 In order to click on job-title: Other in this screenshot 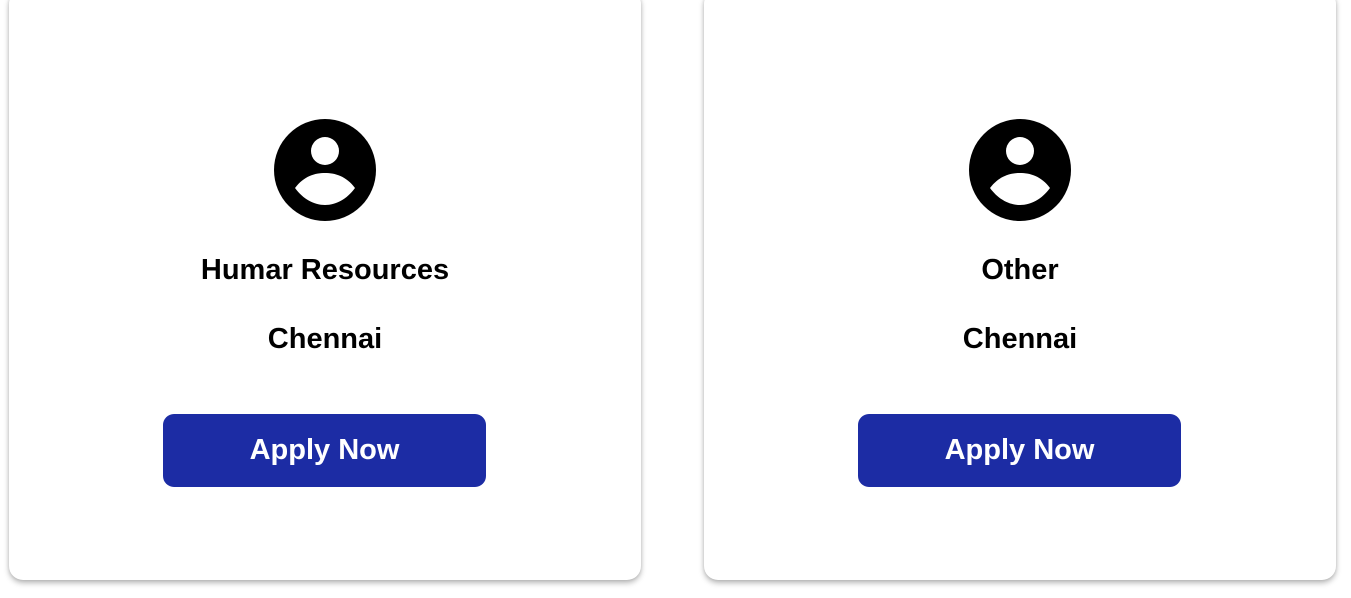, I will do `click(1020, 270)`.